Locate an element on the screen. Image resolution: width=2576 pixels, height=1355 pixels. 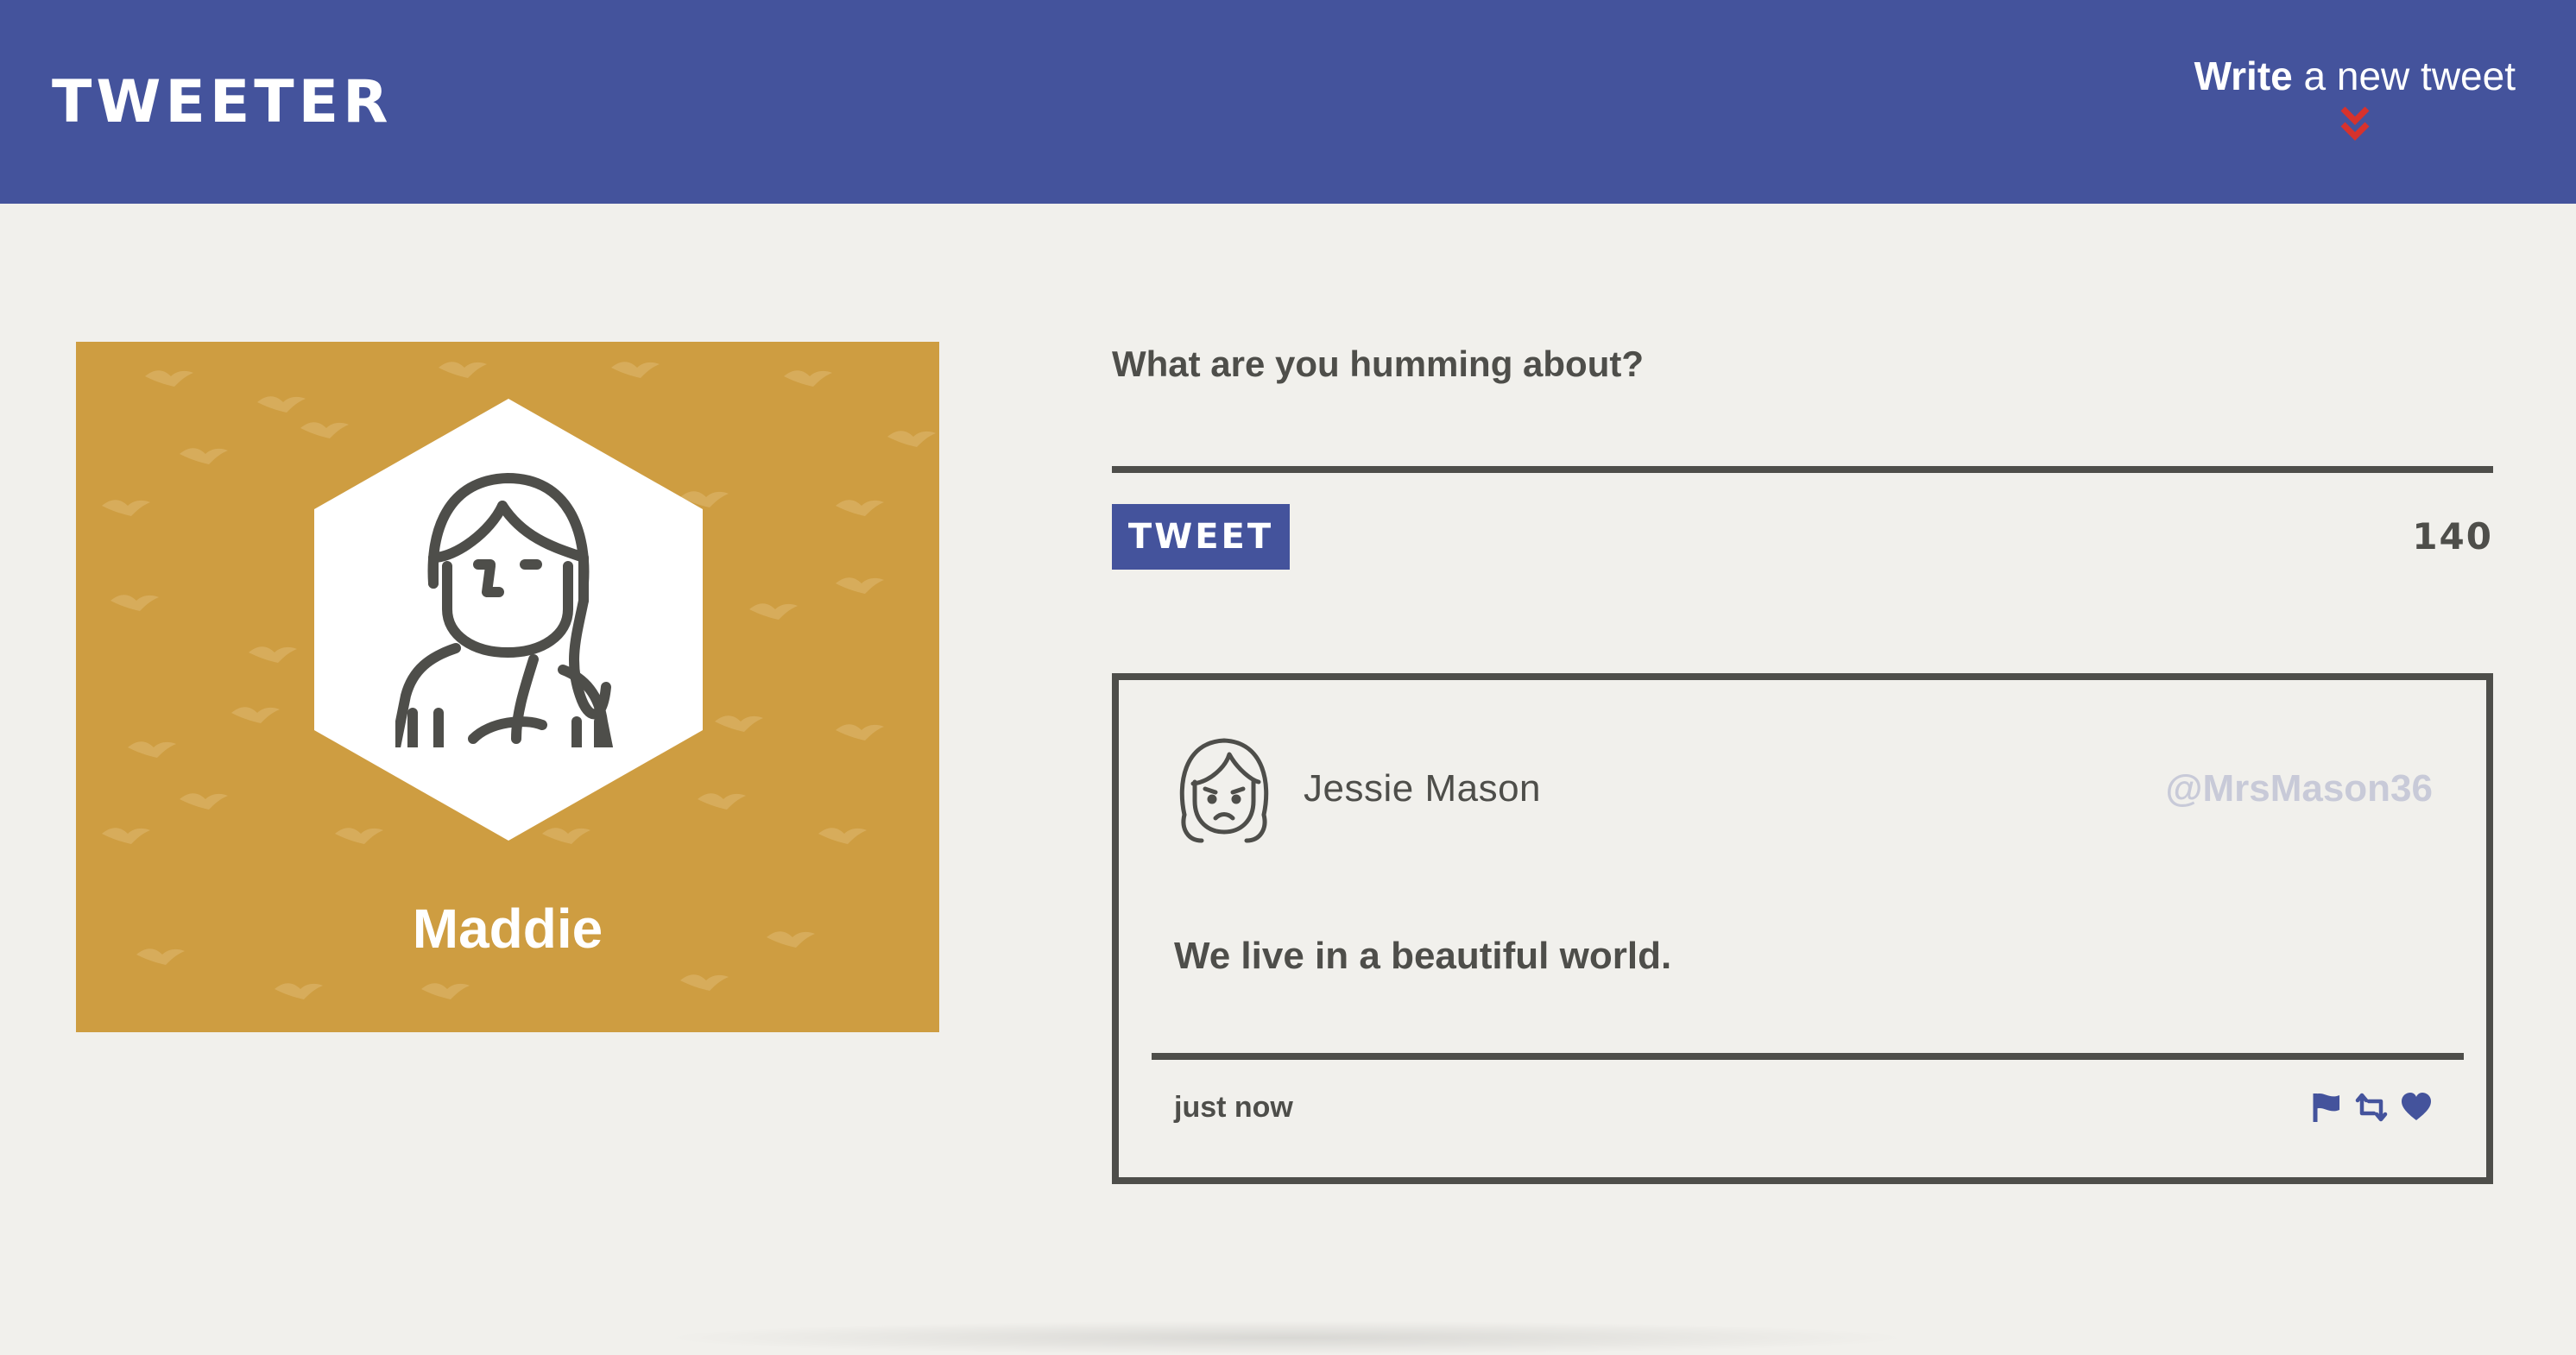
new-tweet-form: What are you humming about? TWEET 140 is located at coordinates (1802, 449).